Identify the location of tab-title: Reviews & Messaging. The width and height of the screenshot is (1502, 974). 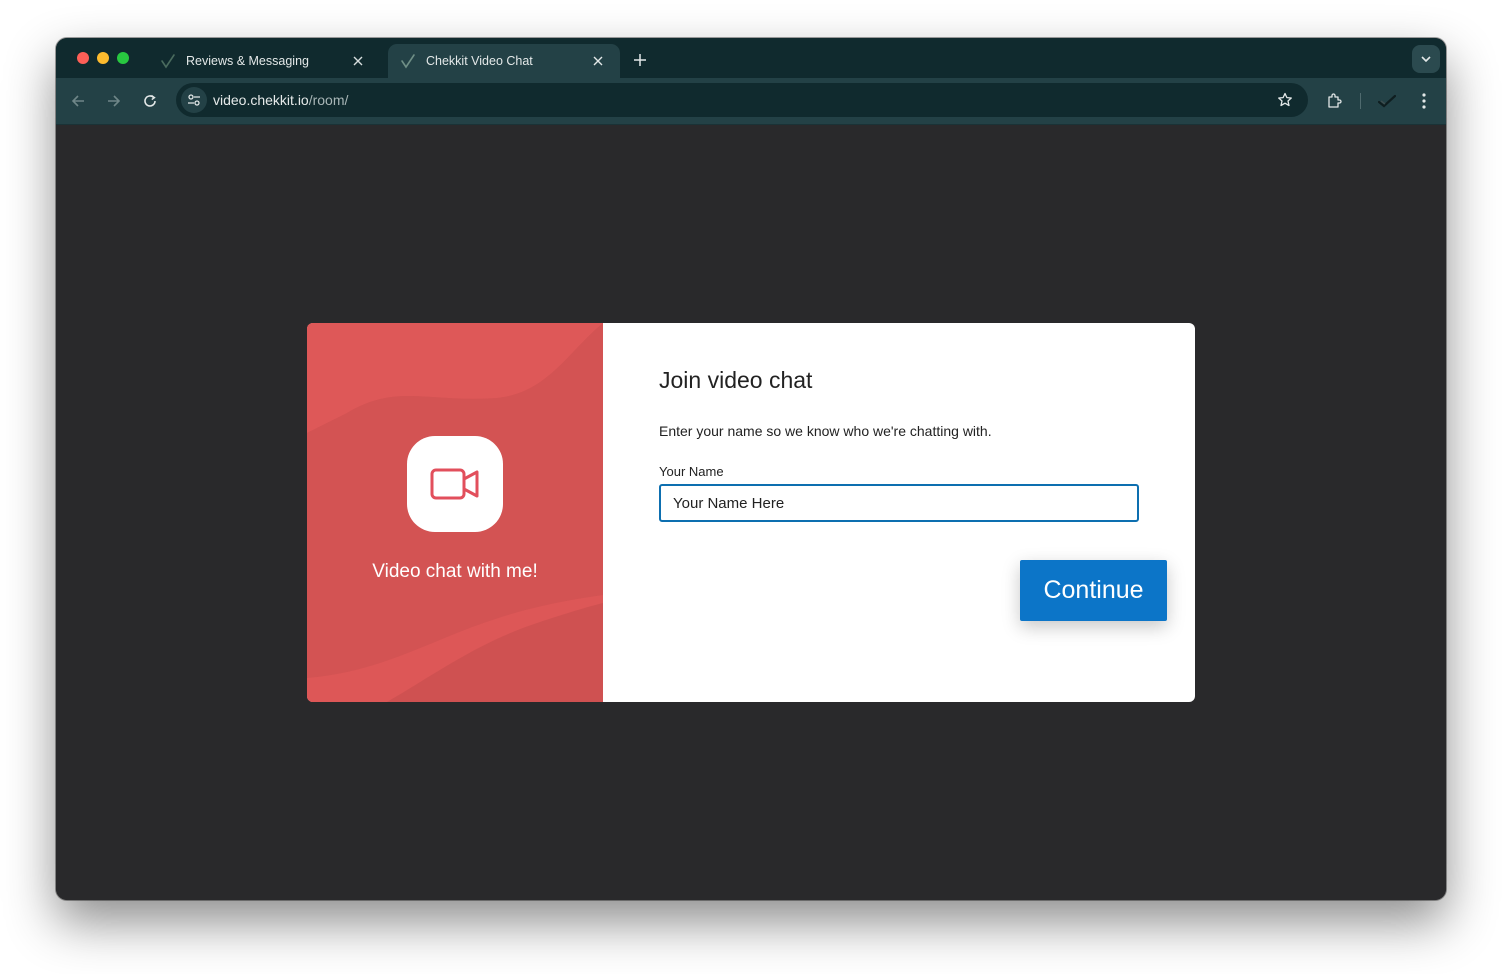
(247, 61).